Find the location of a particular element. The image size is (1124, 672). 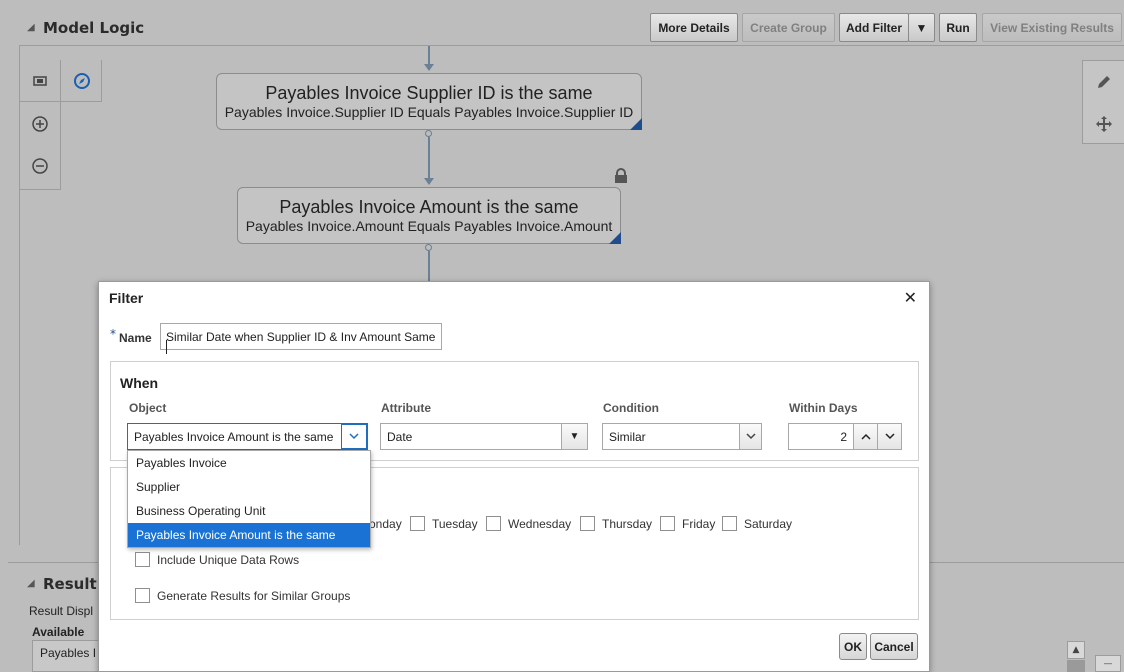

generate-similar-checkbox is located at coordinates (142, 595).